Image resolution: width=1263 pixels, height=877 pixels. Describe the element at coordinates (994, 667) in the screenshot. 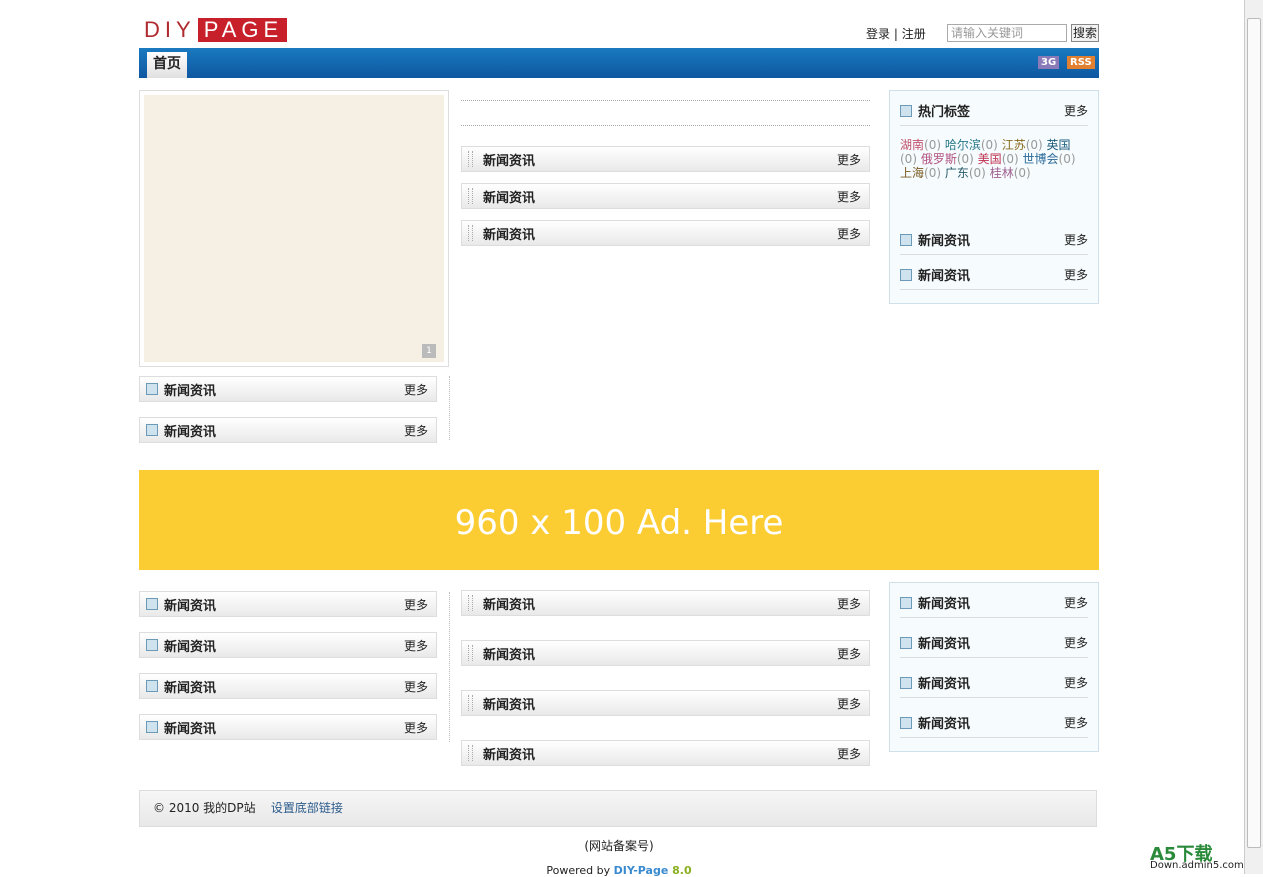

I see `side-panel-bottom: 新闻资讯 更多 新闻资讯 更多 新闻资讯 更多 新闻资讯 更多` at that location.